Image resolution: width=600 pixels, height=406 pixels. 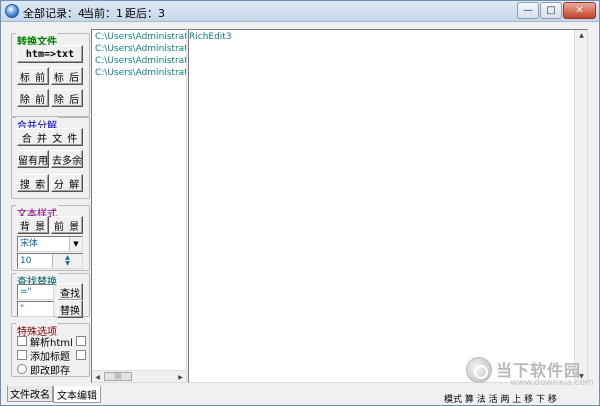 What do you see at coordinates (77, 394) in the screenshot?
I see `tab-text-edit: 文本编辑` at bounding box center [77, 394].